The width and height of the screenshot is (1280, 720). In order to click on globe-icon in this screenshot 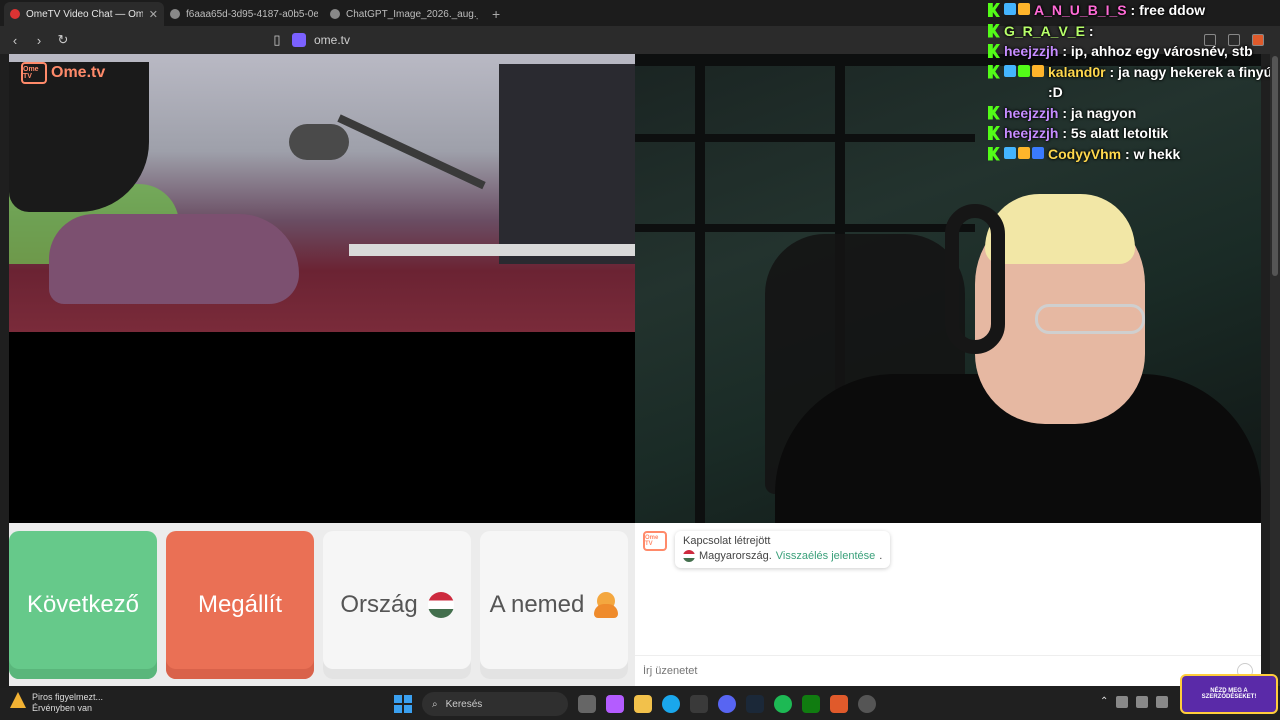, I will do `click(175, 14)`.